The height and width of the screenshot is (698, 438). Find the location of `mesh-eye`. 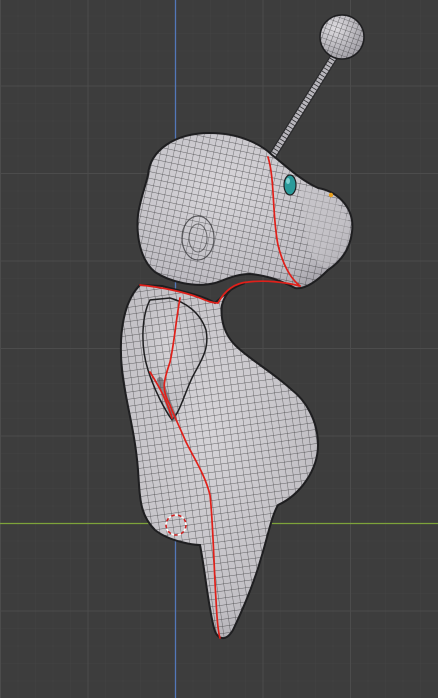

mesh-eye is located at coordinates (290, 185).